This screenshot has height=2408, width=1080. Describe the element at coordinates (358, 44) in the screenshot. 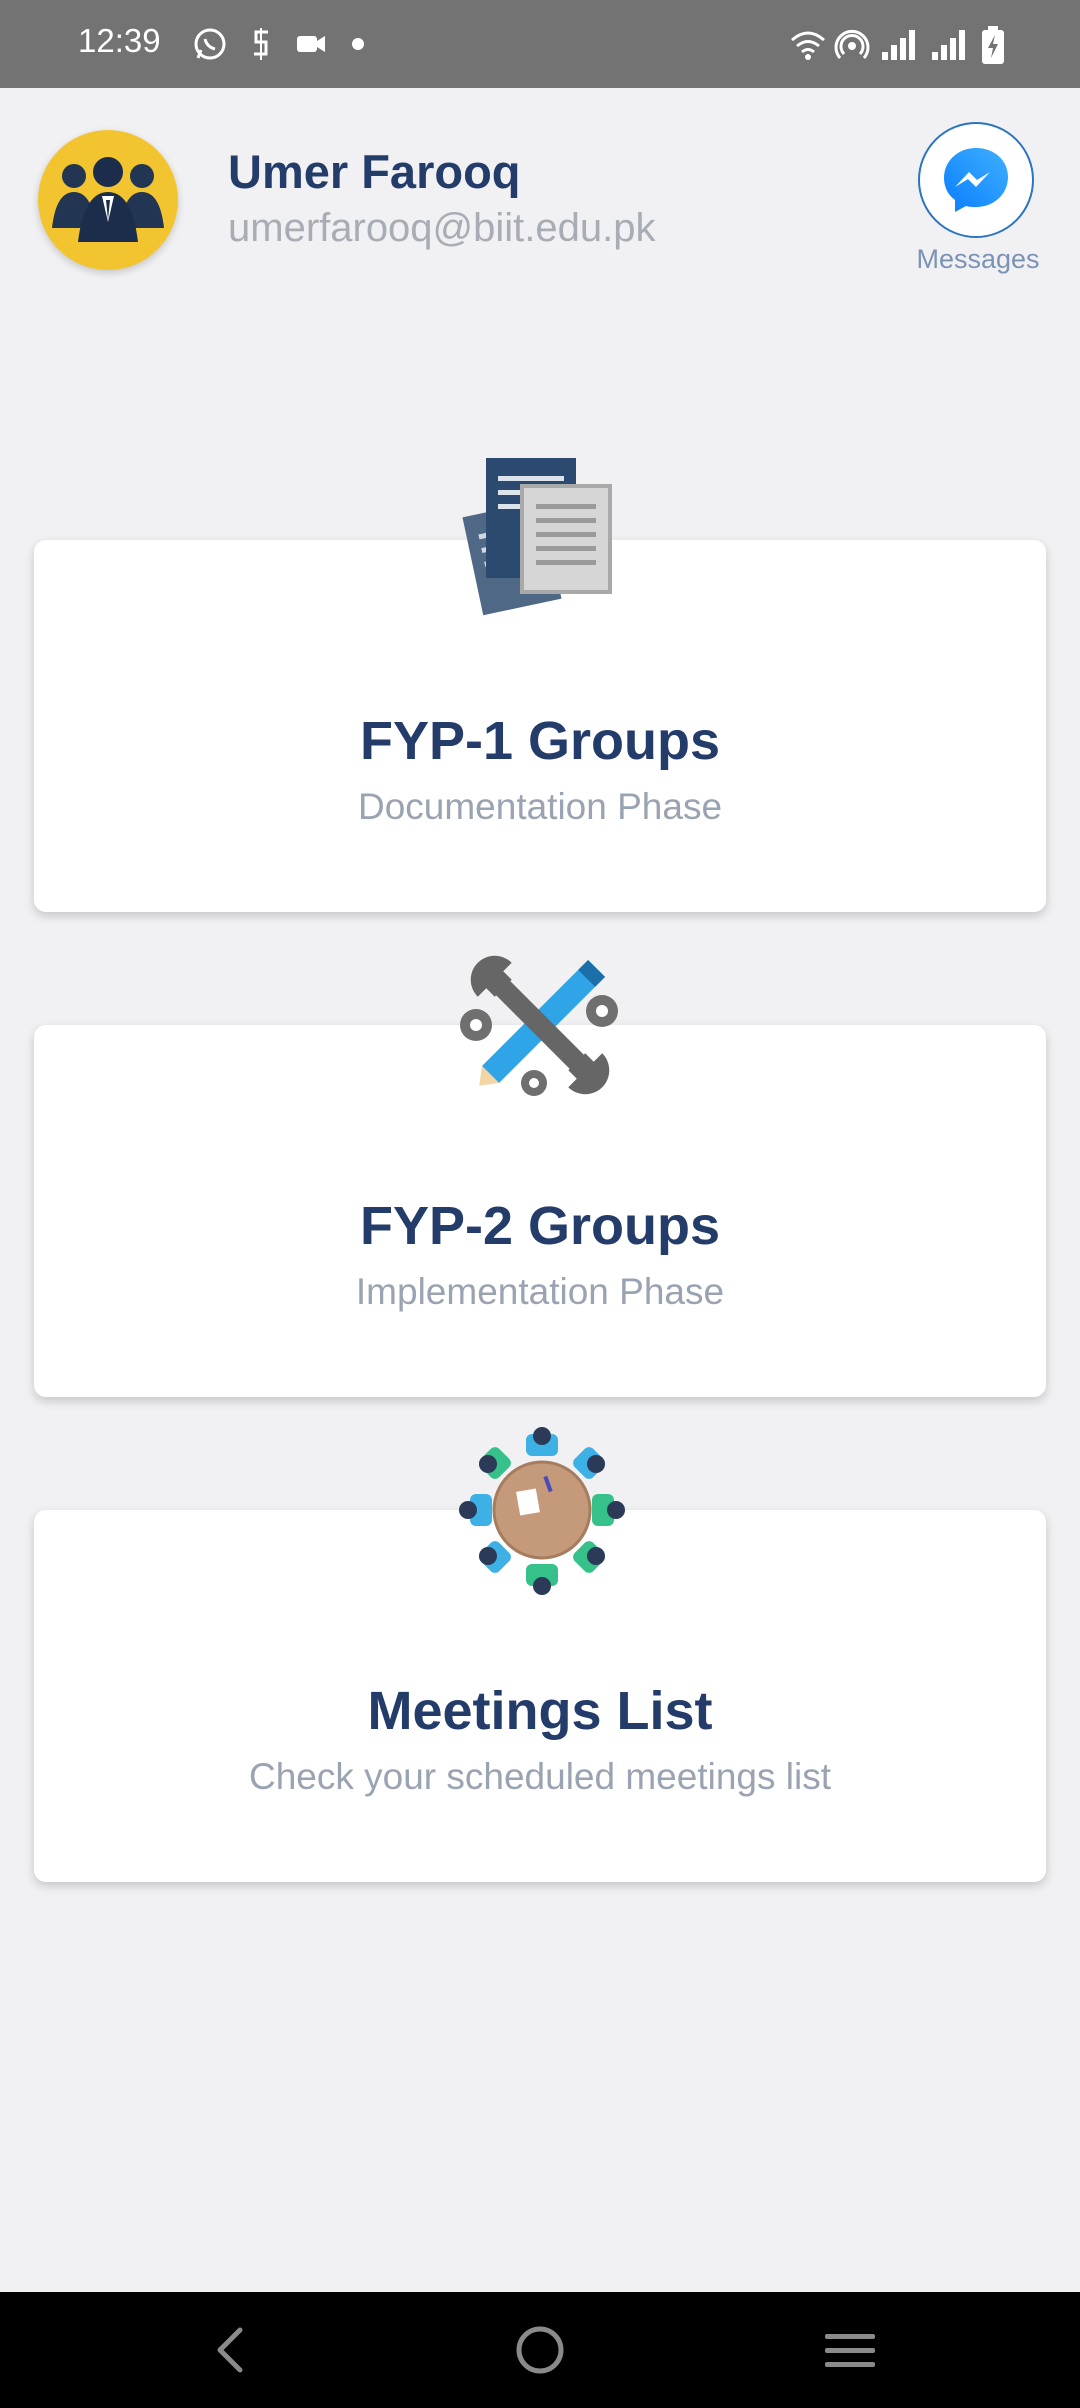

I see `dot-icon` at that location.